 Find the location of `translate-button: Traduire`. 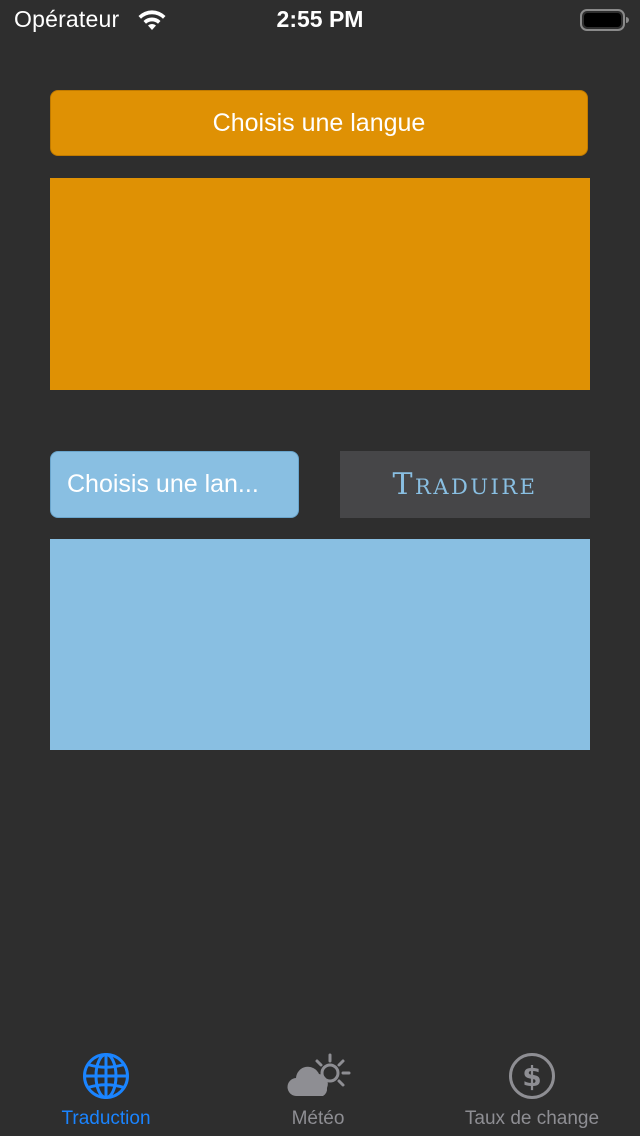

translate-button: Traduire is located at coordinates (465, 484).